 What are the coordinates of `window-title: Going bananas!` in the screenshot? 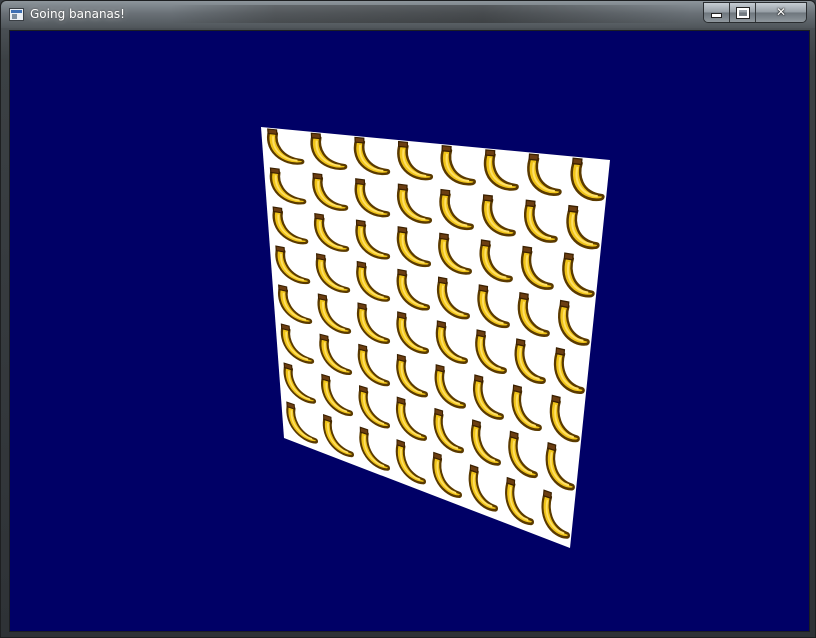 It's located at (77, 14).